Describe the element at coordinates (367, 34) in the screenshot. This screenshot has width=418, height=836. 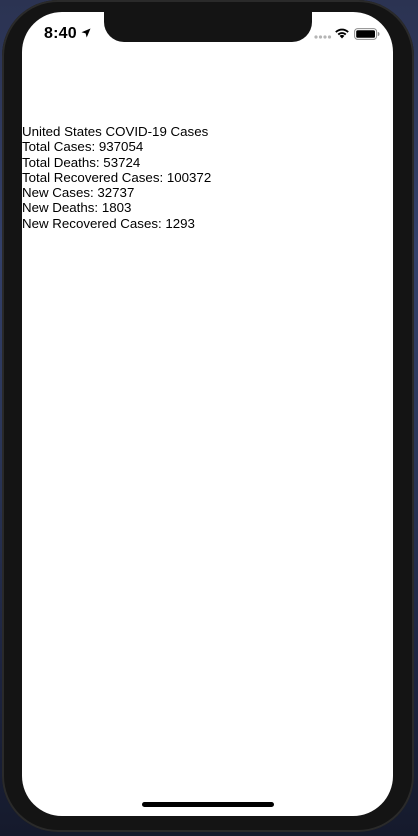
I see `battery-icon` at that location.